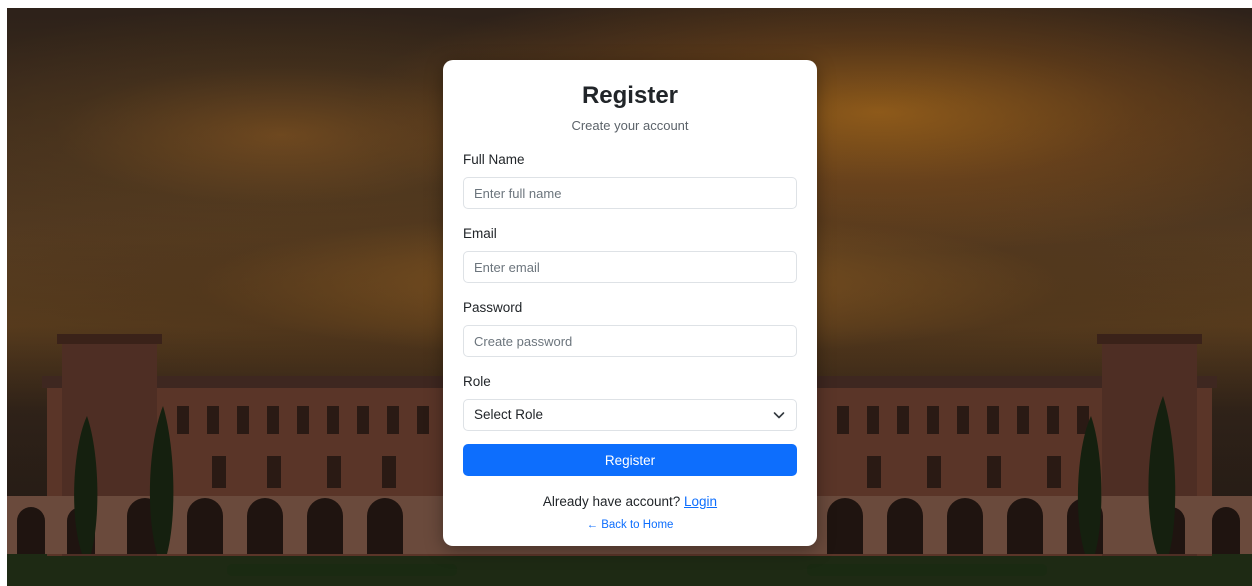 This screenshot has width=1252, height=586. I want to click on register-button: Register, so click(630, 460).